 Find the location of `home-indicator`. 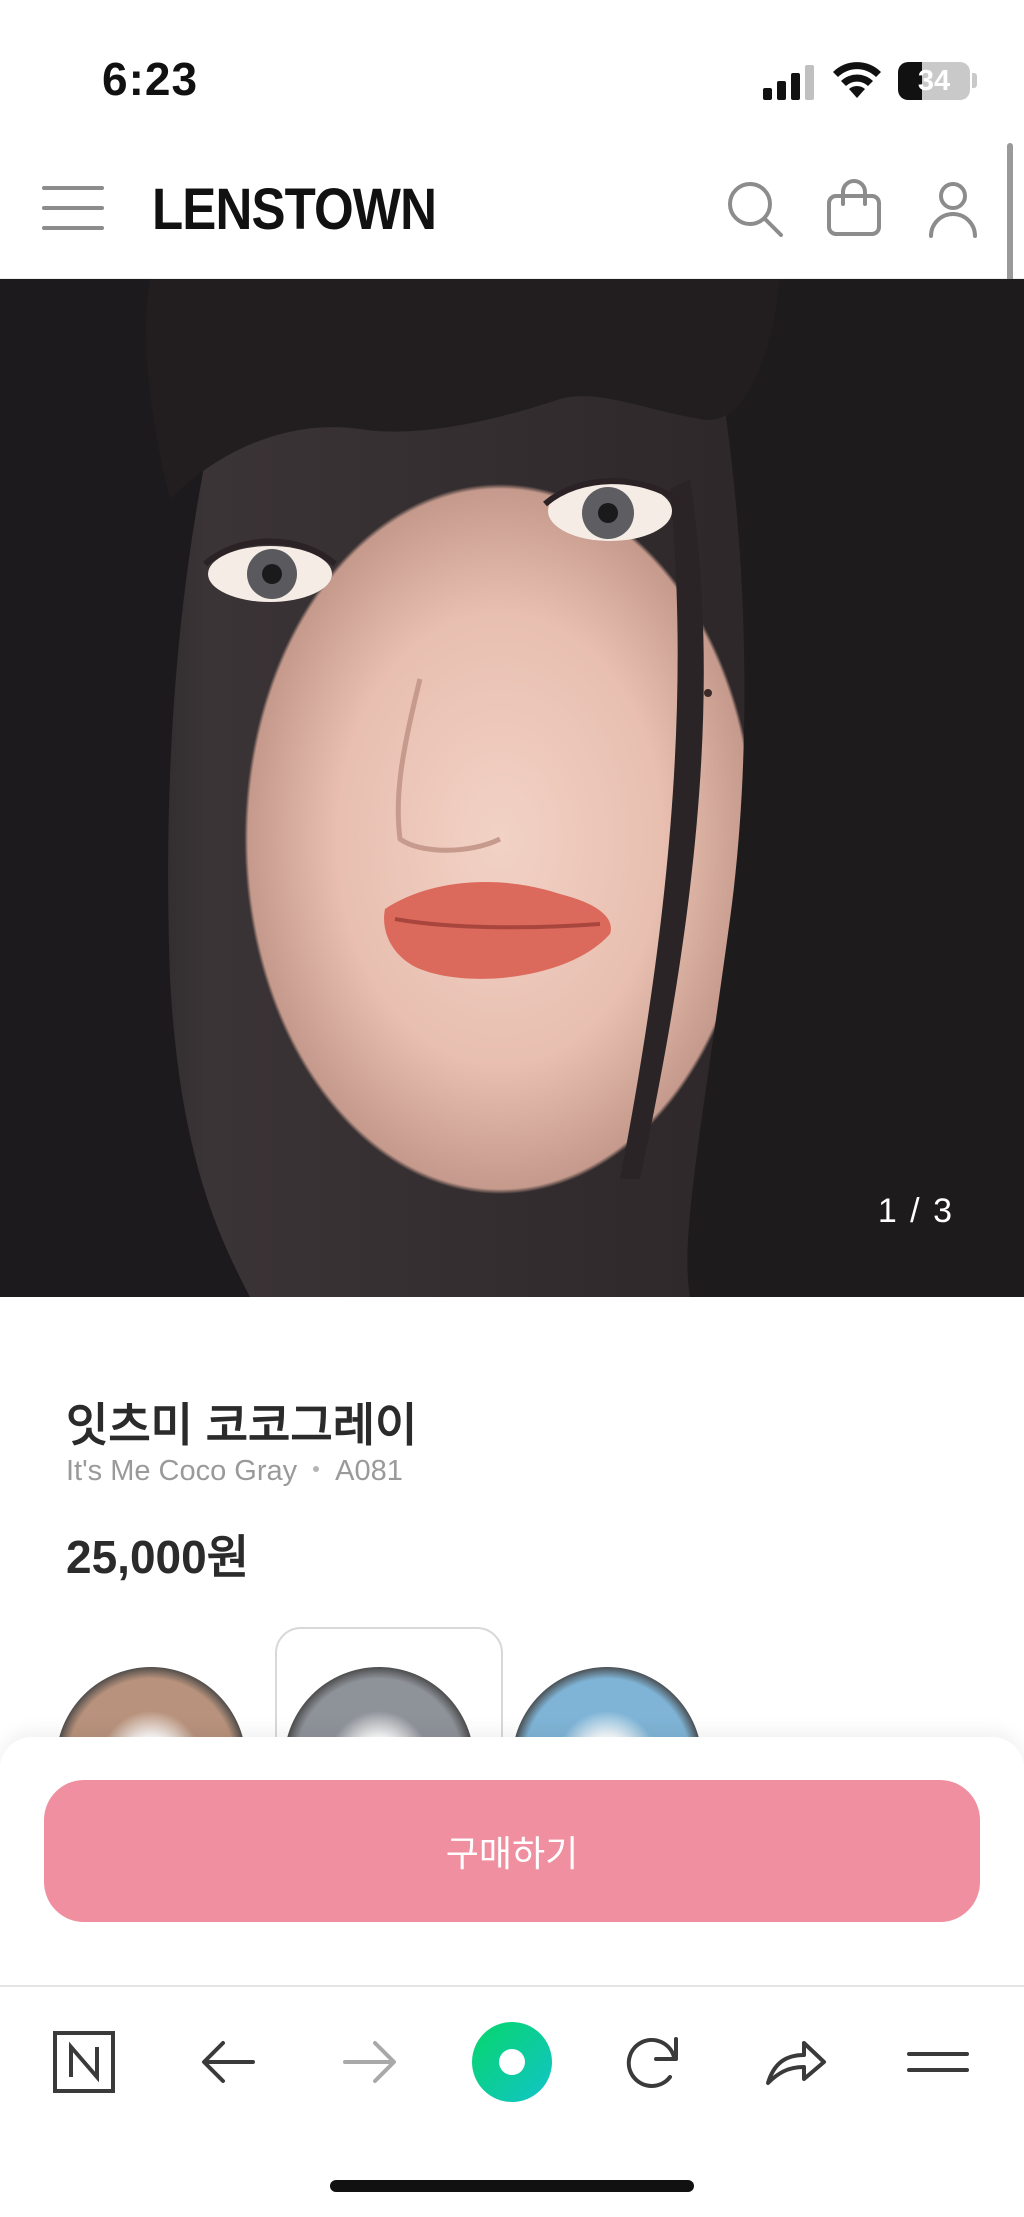

home-indicator is located at coordinates (512, 2186).